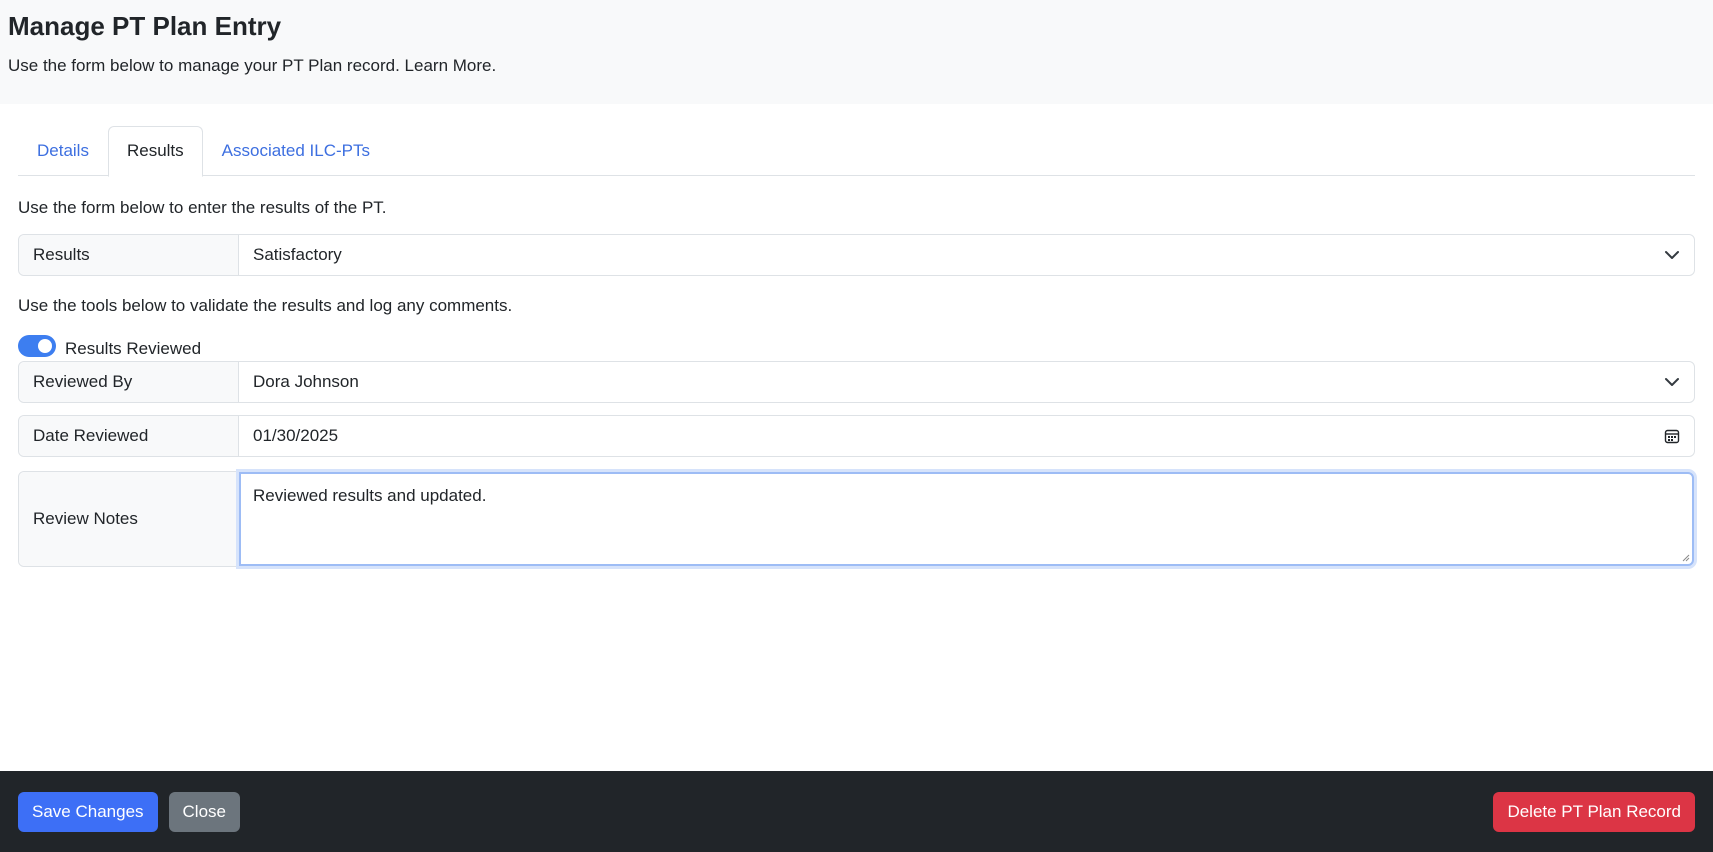  Describe the element at coordinates (856, 151) in the screenshot. I see `tab-bar: Details Results Associated ILC-PTs` at that location.